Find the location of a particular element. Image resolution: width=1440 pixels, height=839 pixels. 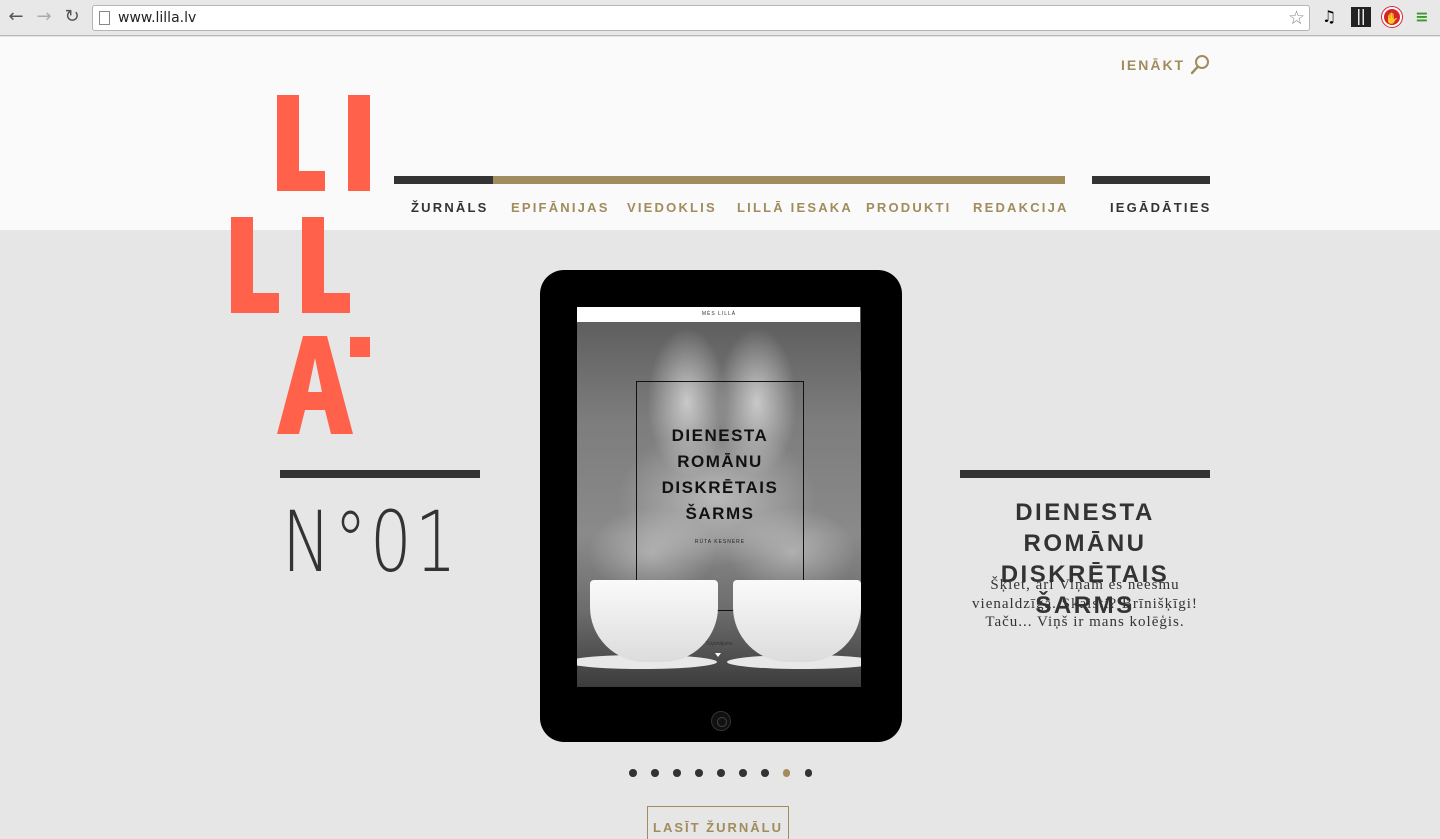

nav-bar is located at coordinates (779, 180).